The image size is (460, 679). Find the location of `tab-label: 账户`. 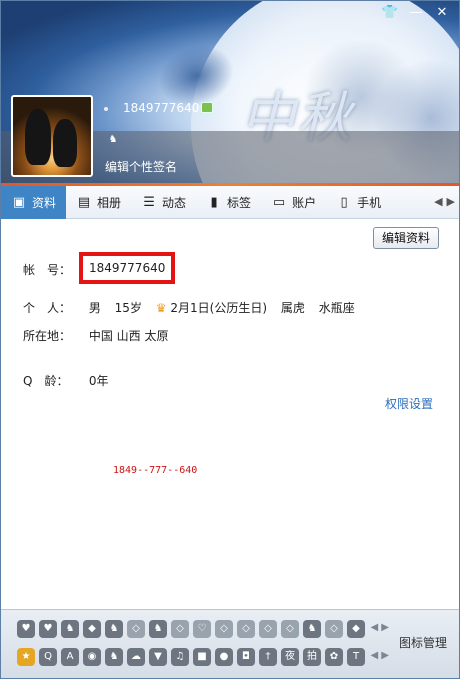

tab-label: 账户 is located at coordinates (304, 203).